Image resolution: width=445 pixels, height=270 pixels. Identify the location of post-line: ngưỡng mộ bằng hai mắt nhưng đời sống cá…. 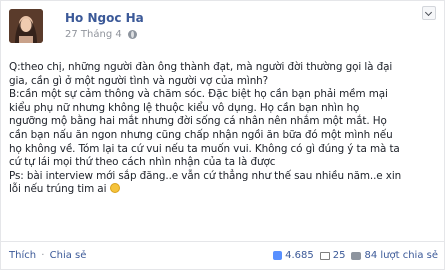
(198, 121).